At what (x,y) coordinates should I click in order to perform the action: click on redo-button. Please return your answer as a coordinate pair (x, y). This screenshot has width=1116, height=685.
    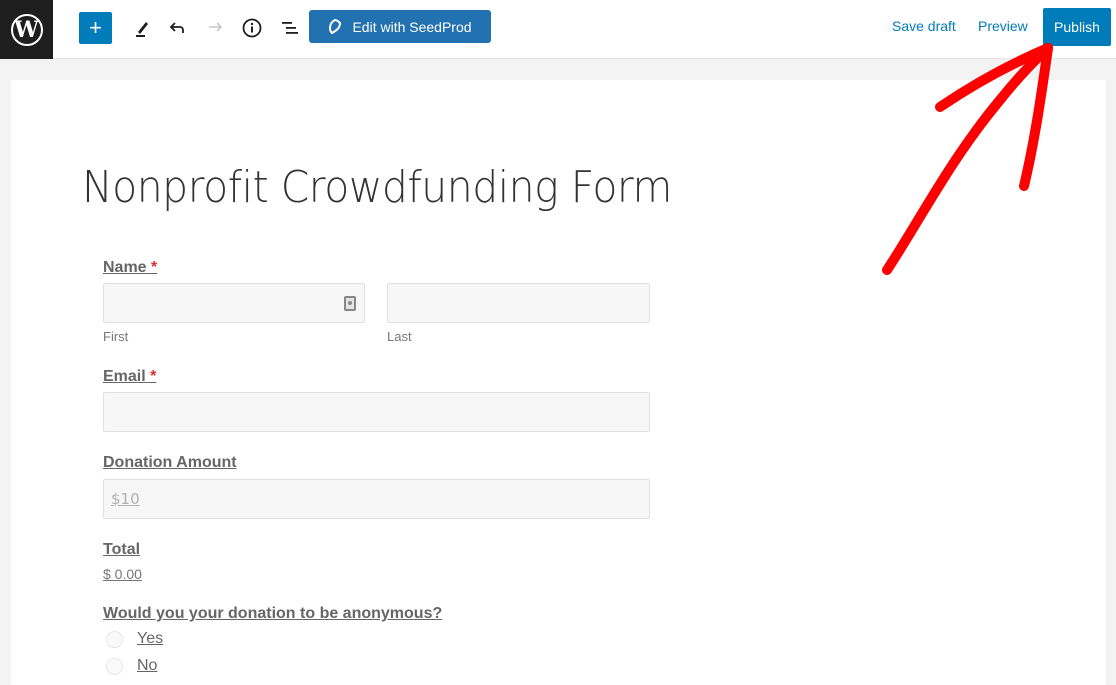
    Looking at the image, I should click on (215, 28).